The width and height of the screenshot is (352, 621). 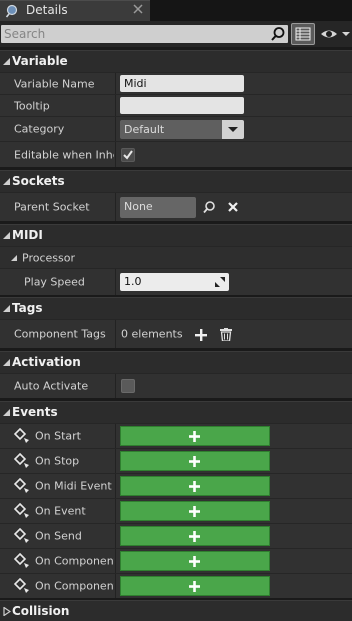 I want to click on chevron-down-icon, so click(x=233, y=129).